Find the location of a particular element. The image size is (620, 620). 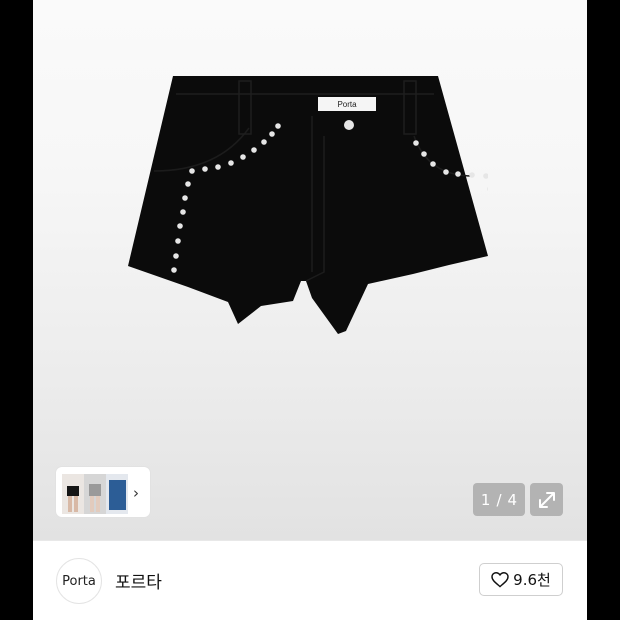

thumbnail-model-legs is located at coordinates (73, 493).